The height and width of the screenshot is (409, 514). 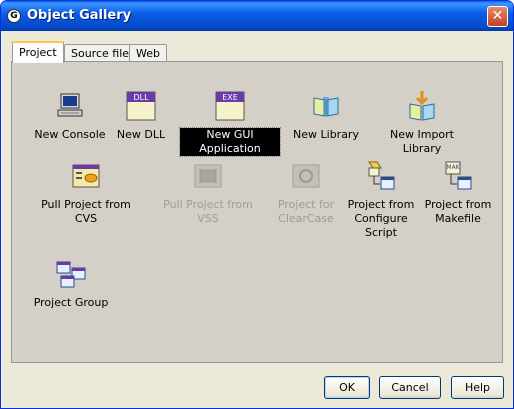 I want to click on gallery-item-project-group: Project Group, so click(x=71, y=284).